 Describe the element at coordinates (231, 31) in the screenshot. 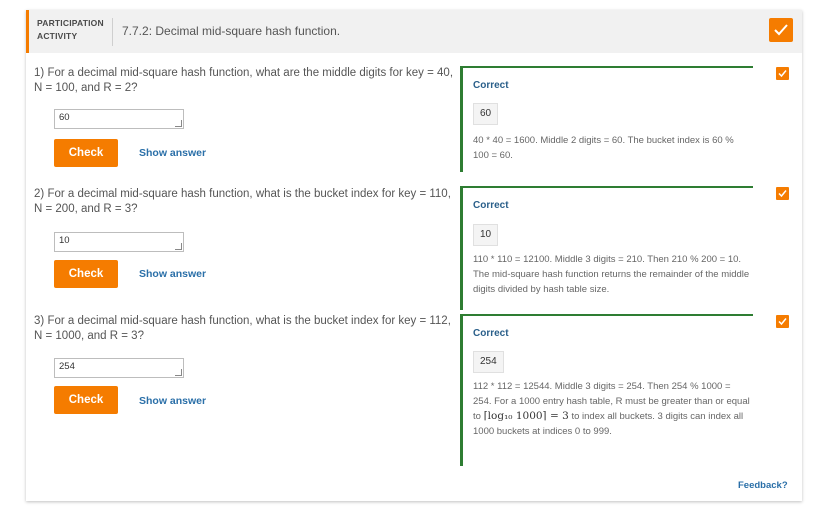

I see `activity-title: 7.7.2: Decimal mid-square hash function.` at that location.